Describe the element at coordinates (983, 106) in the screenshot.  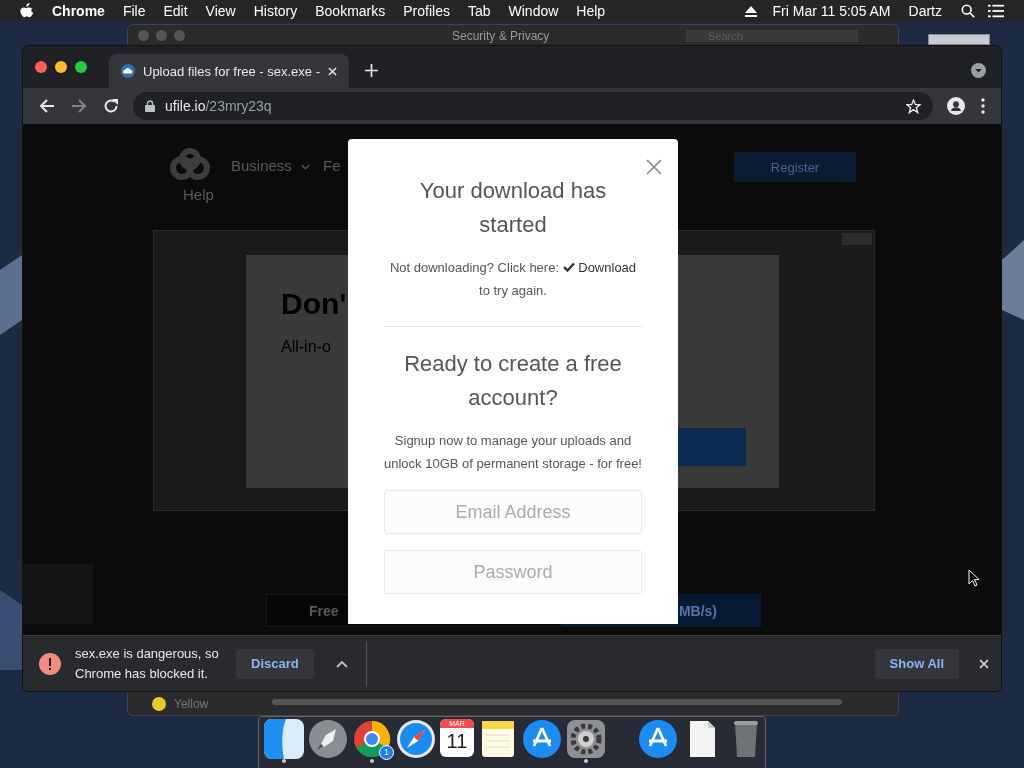
I see `menu-icon` at that location.